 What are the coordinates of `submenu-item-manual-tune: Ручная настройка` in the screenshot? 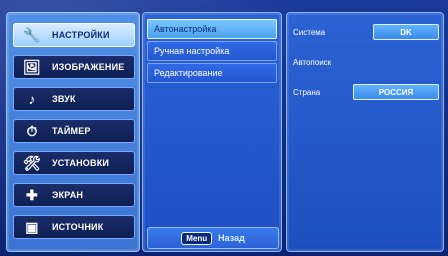 It's located at (212, 51).